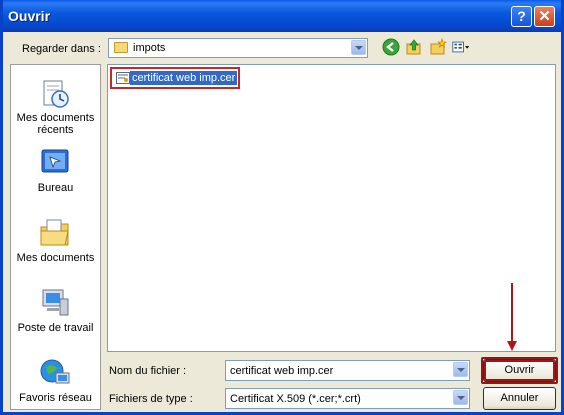 The height and width of the screenshot is (415, 564). Describe the element at coordinates (438, 47) in the screenshot. I see `new-folder-icon` at that location.